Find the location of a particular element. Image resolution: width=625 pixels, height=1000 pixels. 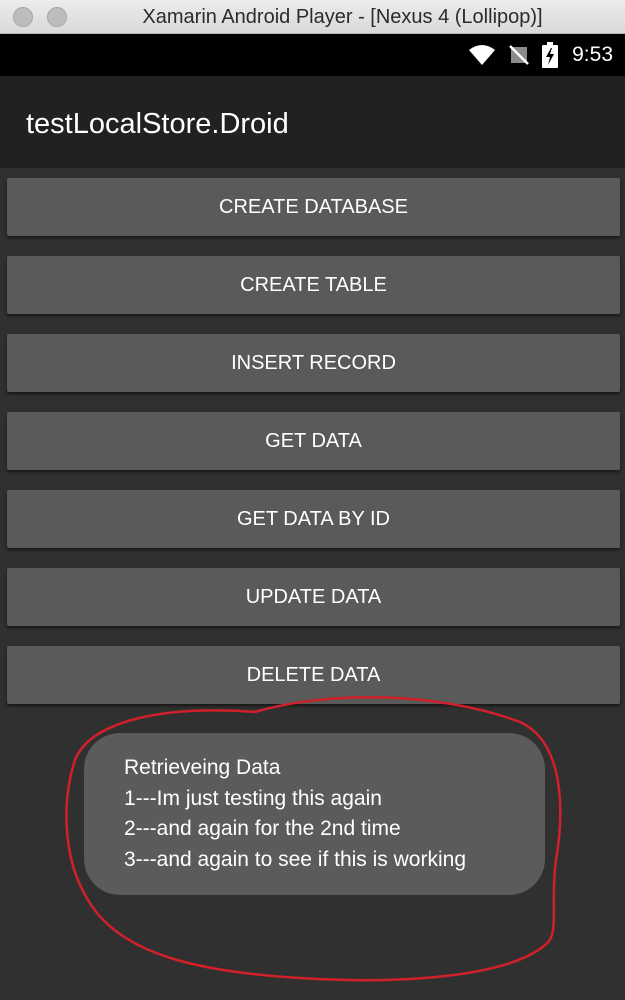

status-time: 9:53 is located at coordinates (592, 54).